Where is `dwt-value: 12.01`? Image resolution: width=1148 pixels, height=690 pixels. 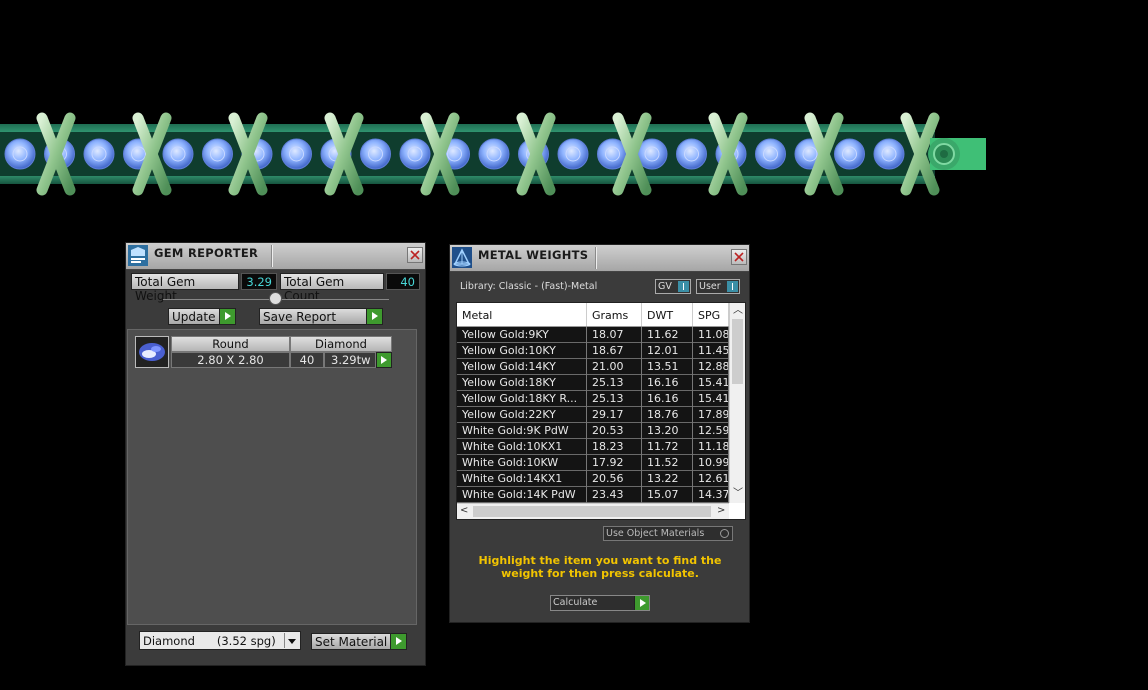 dwt-value: 12.01 is located at coordinates (667, 351).